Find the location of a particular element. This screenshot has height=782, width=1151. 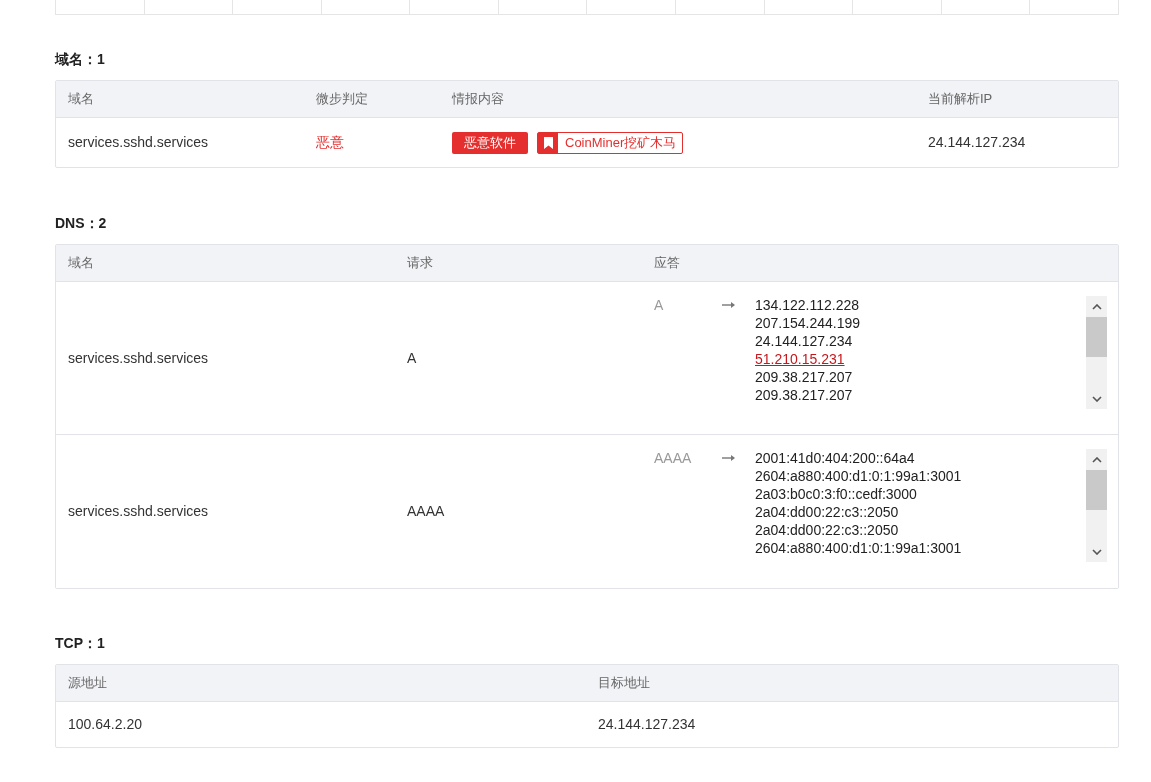

ip-link: 51.210.15.231 is located at coordinates (800, 359).